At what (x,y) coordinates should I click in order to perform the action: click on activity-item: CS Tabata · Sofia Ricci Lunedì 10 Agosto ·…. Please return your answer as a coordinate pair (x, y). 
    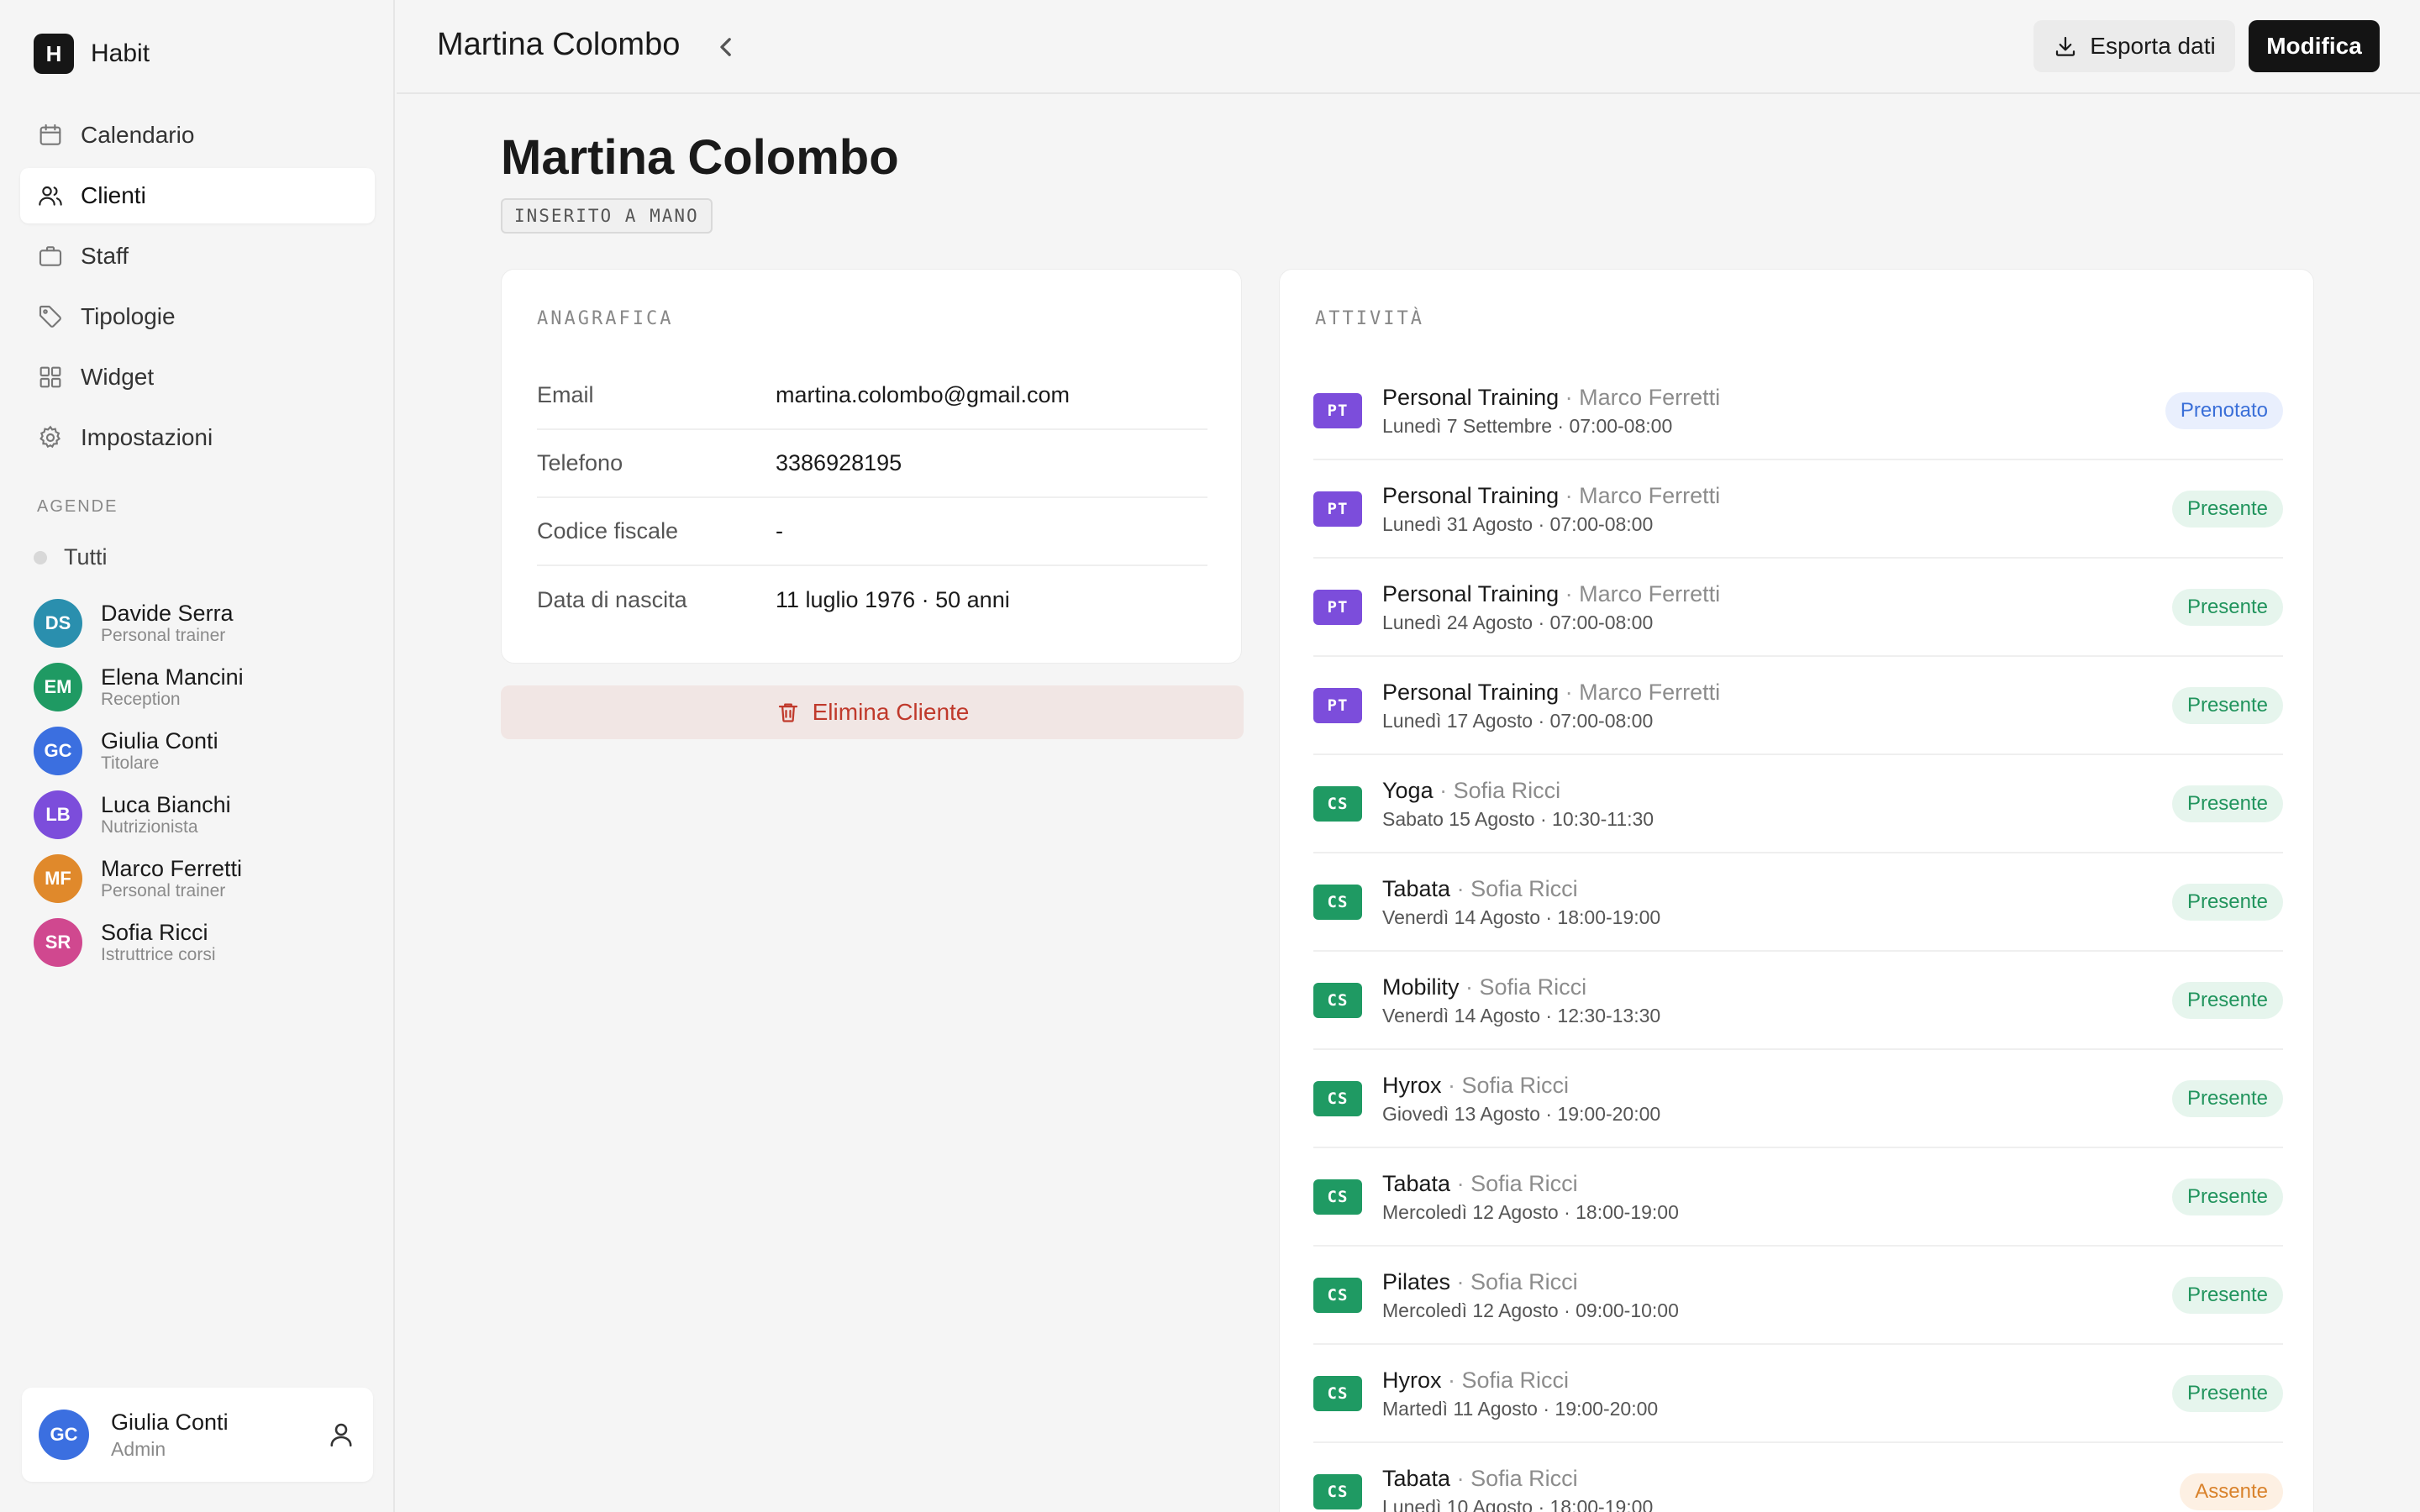
    Looking at the image, I should click on (1798, 1477).